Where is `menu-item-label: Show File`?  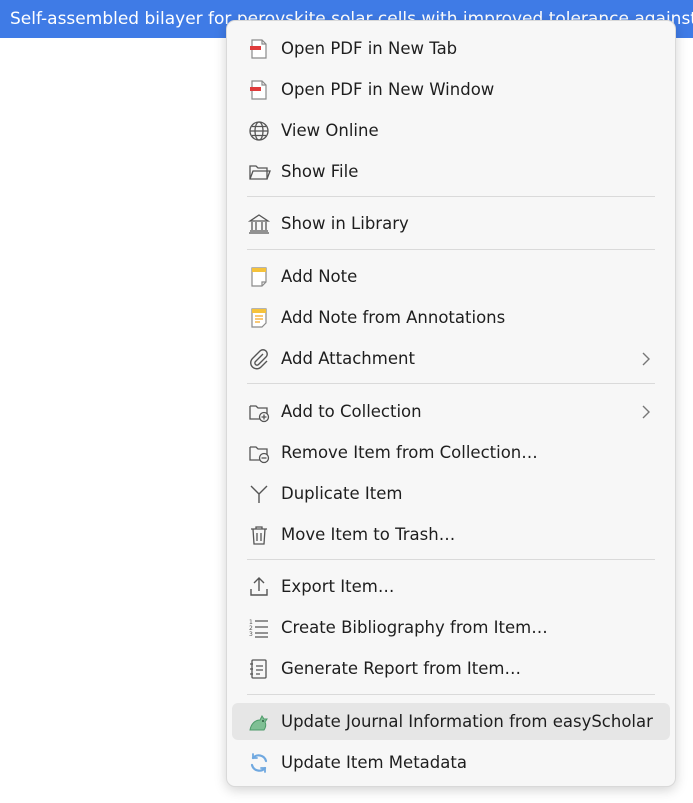 menu-item-label: Show File is located at coordinates (320, 171).